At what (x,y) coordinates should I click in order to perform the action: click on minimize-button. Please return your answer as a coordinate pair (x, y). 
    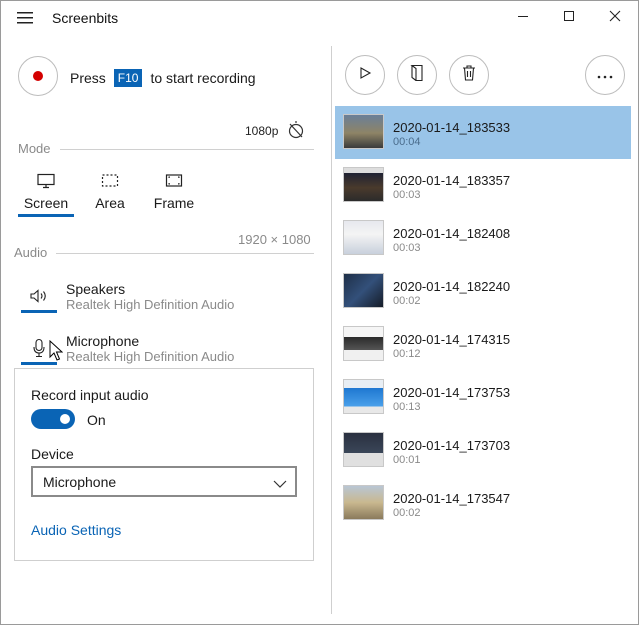
    Looking at the image, I should click on (523, 18).